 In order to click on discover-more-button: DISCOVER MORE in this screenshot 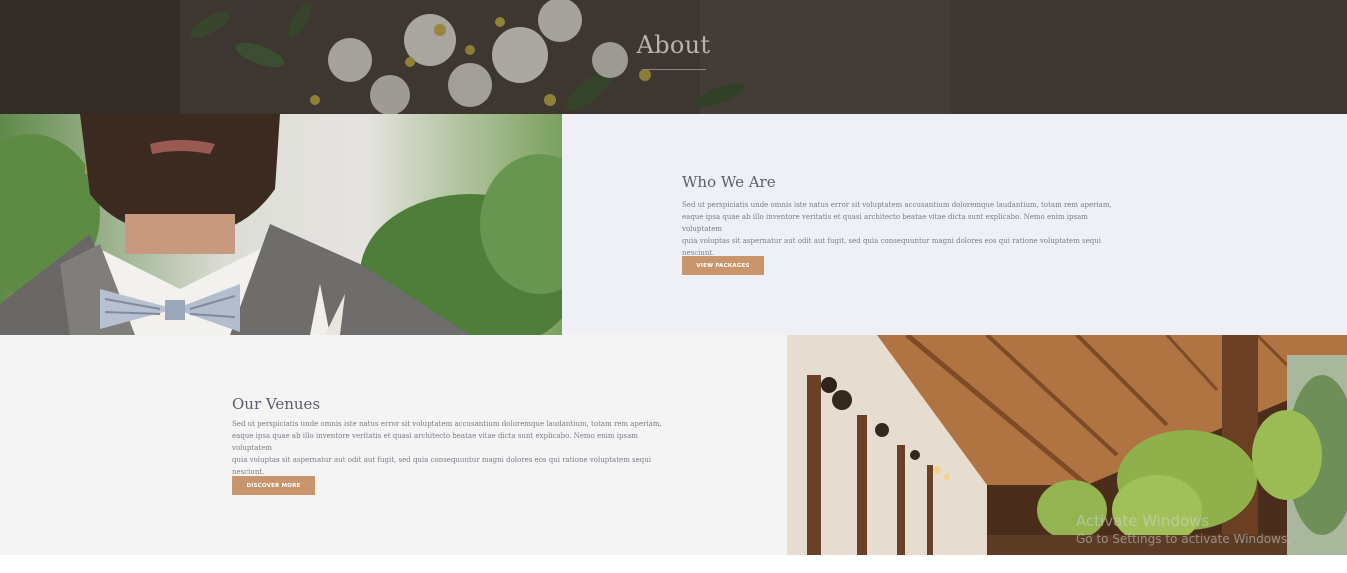, I will do `click(273, 485)`.